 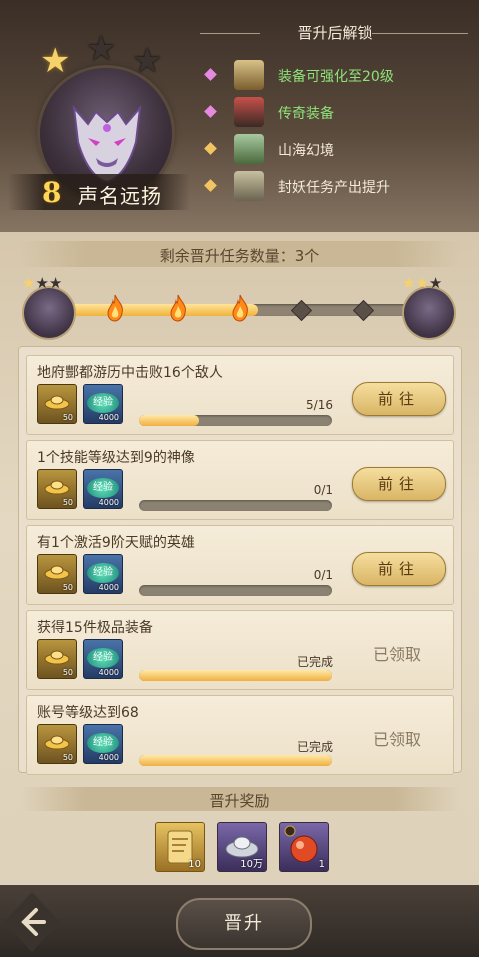 I want to click on task-title: 账号等级达到68, so click(x=88, y=713).